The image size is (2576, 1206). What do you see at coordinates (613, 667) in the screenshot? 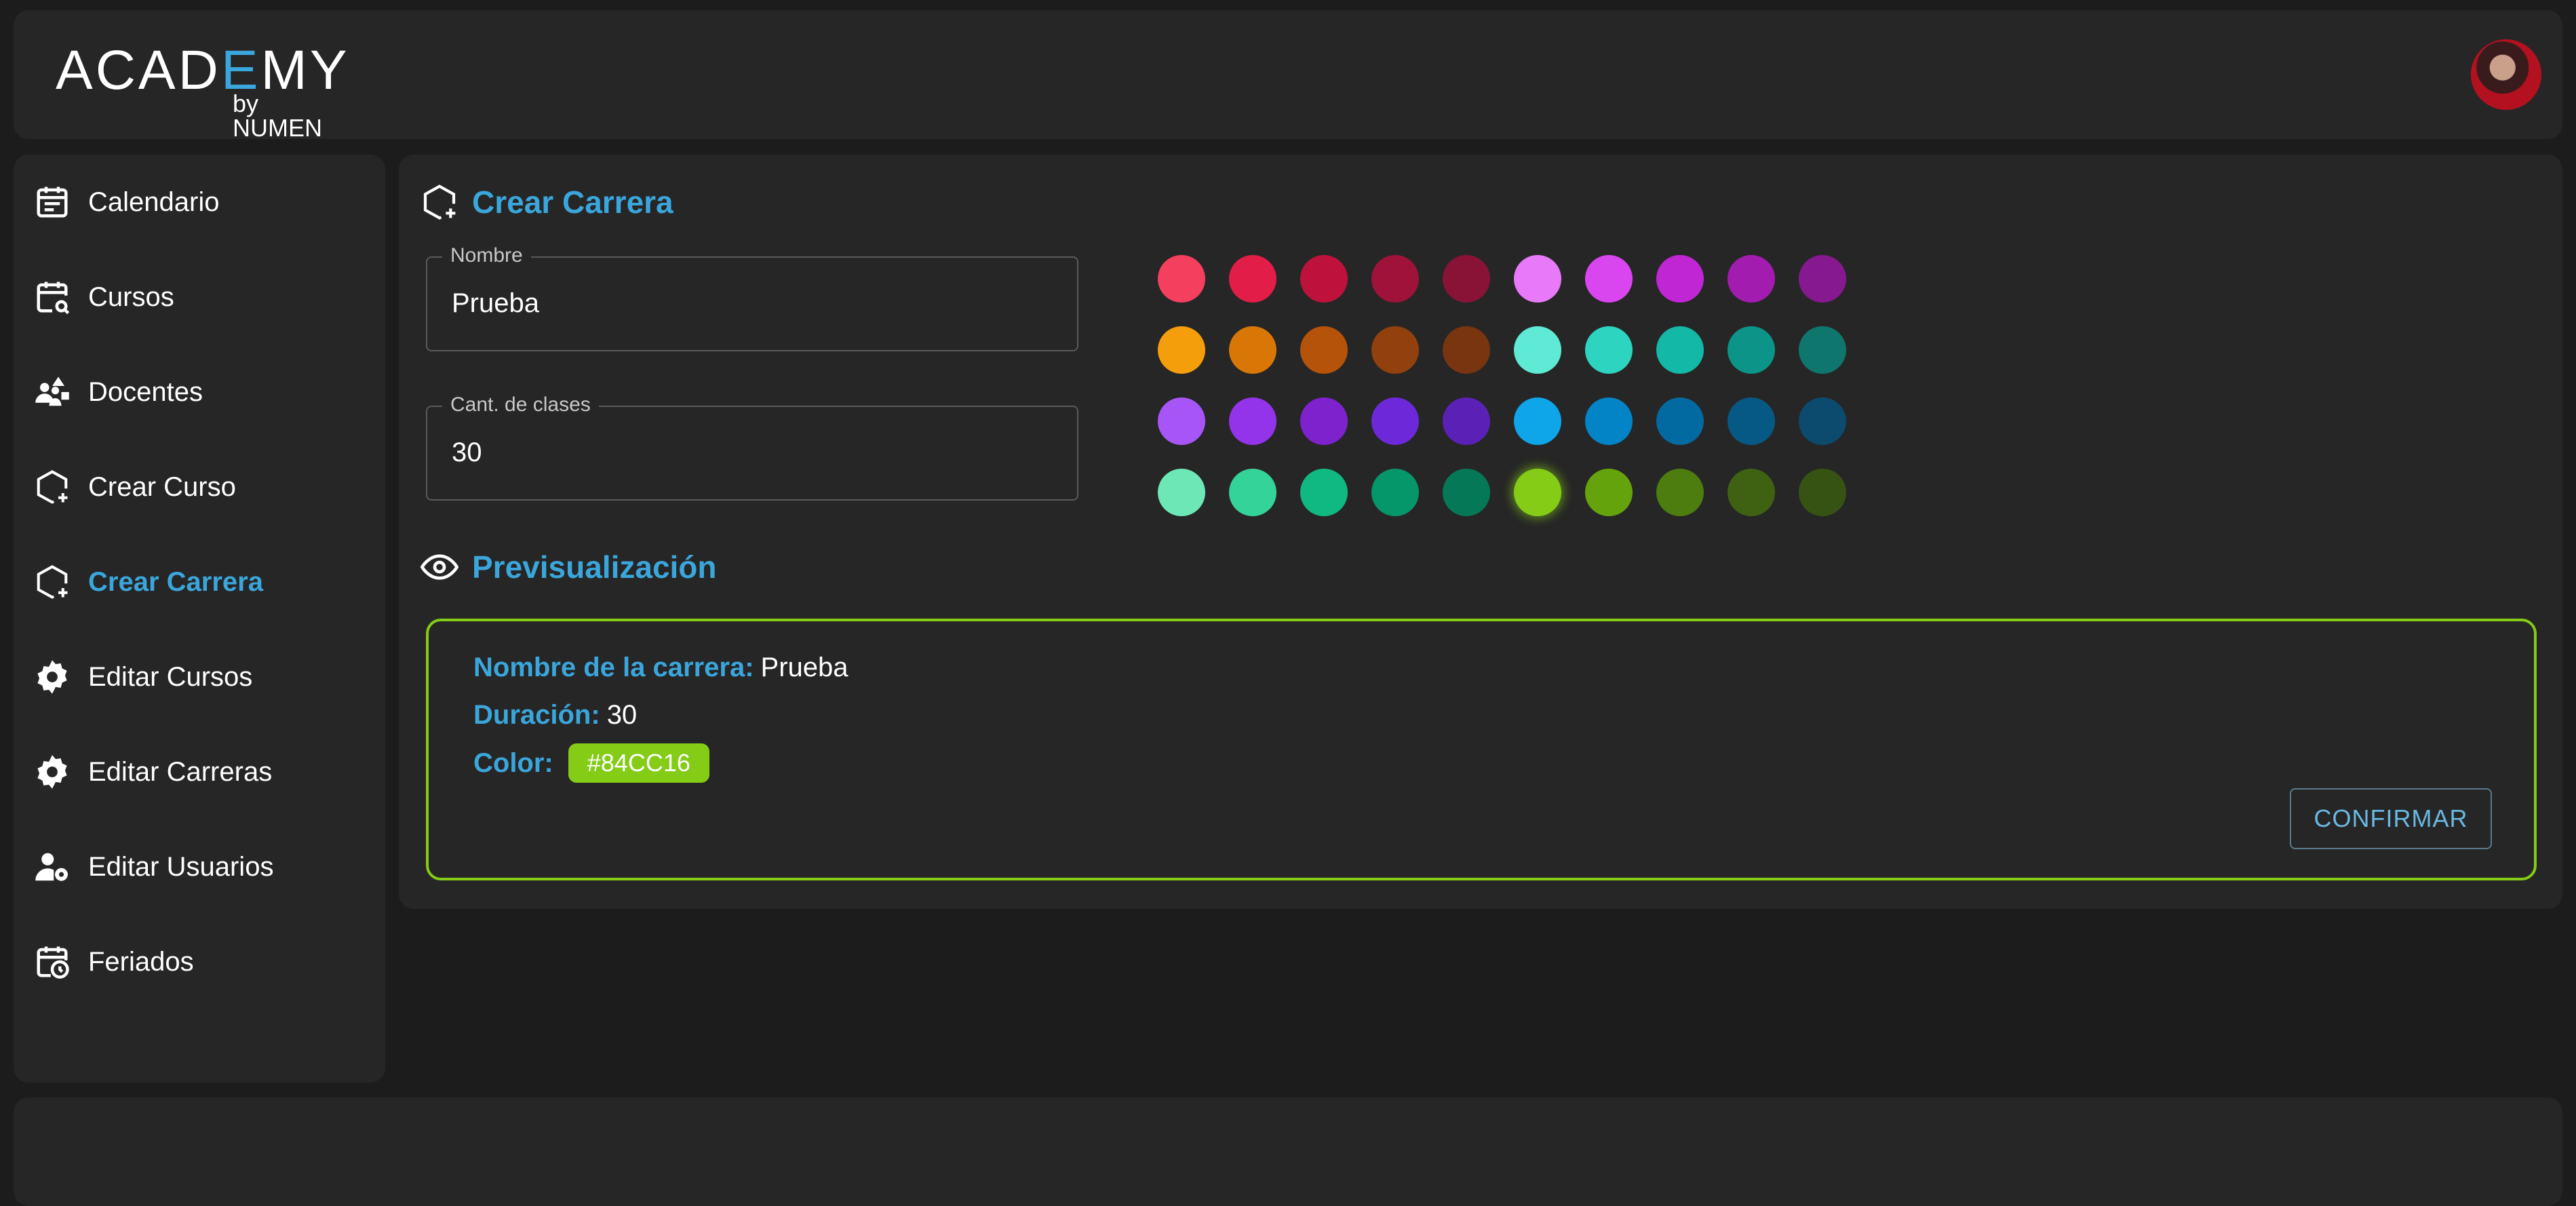
I see `preview-nombre-key: Nombre de la carrera:` at bounding box center [613, 667].